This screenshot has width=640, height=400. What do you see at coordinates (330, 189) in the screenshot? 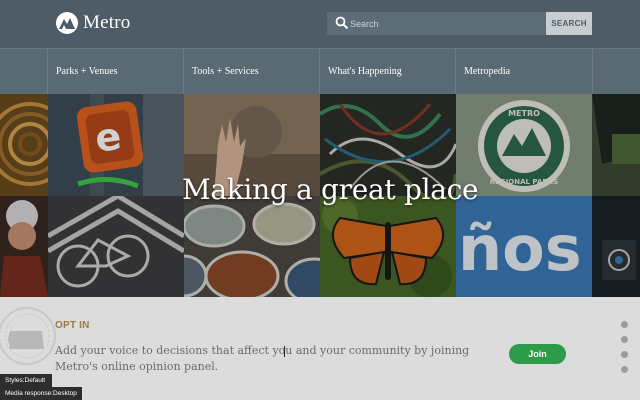
I see `hero-title: Making a great place` at bounding box center [330, 189].